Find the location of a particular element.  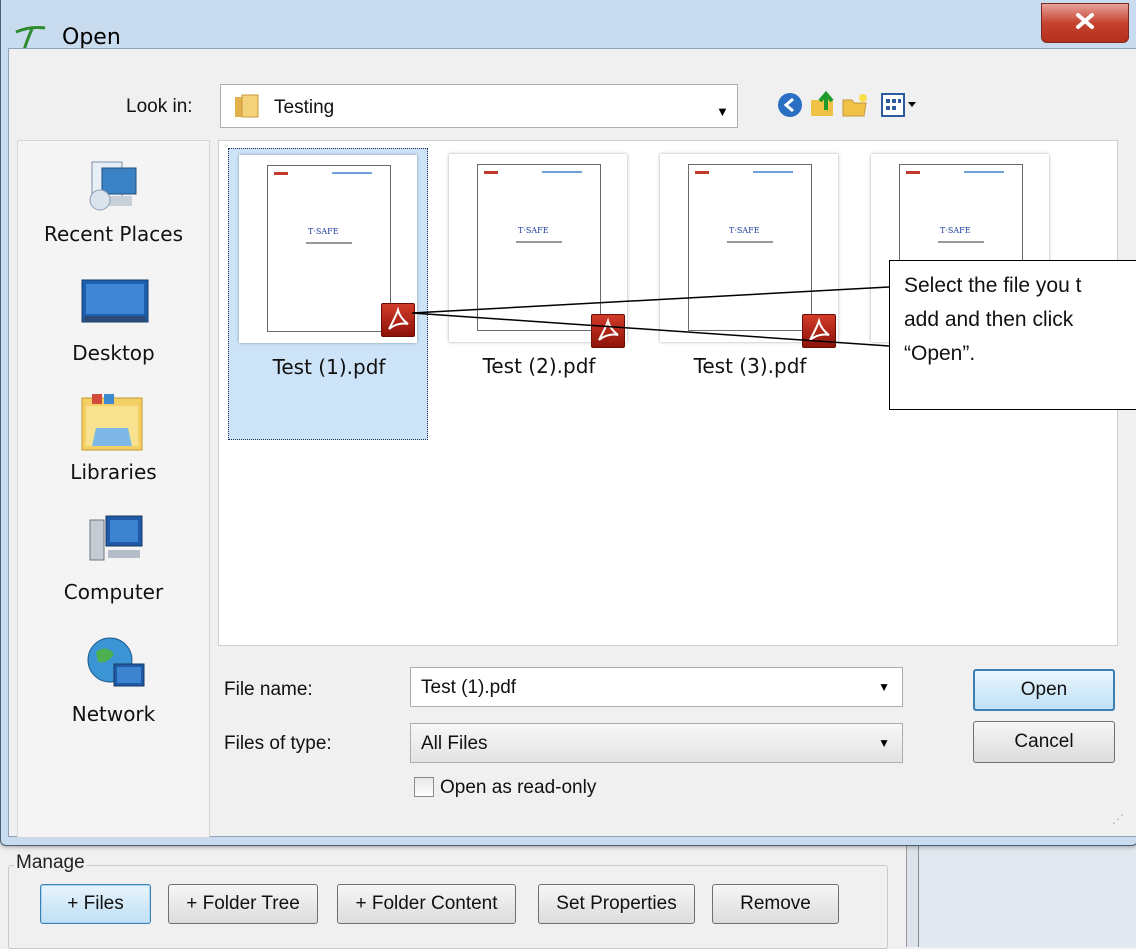

callout-line: Select the file you t is located at coordinates (993, 285).